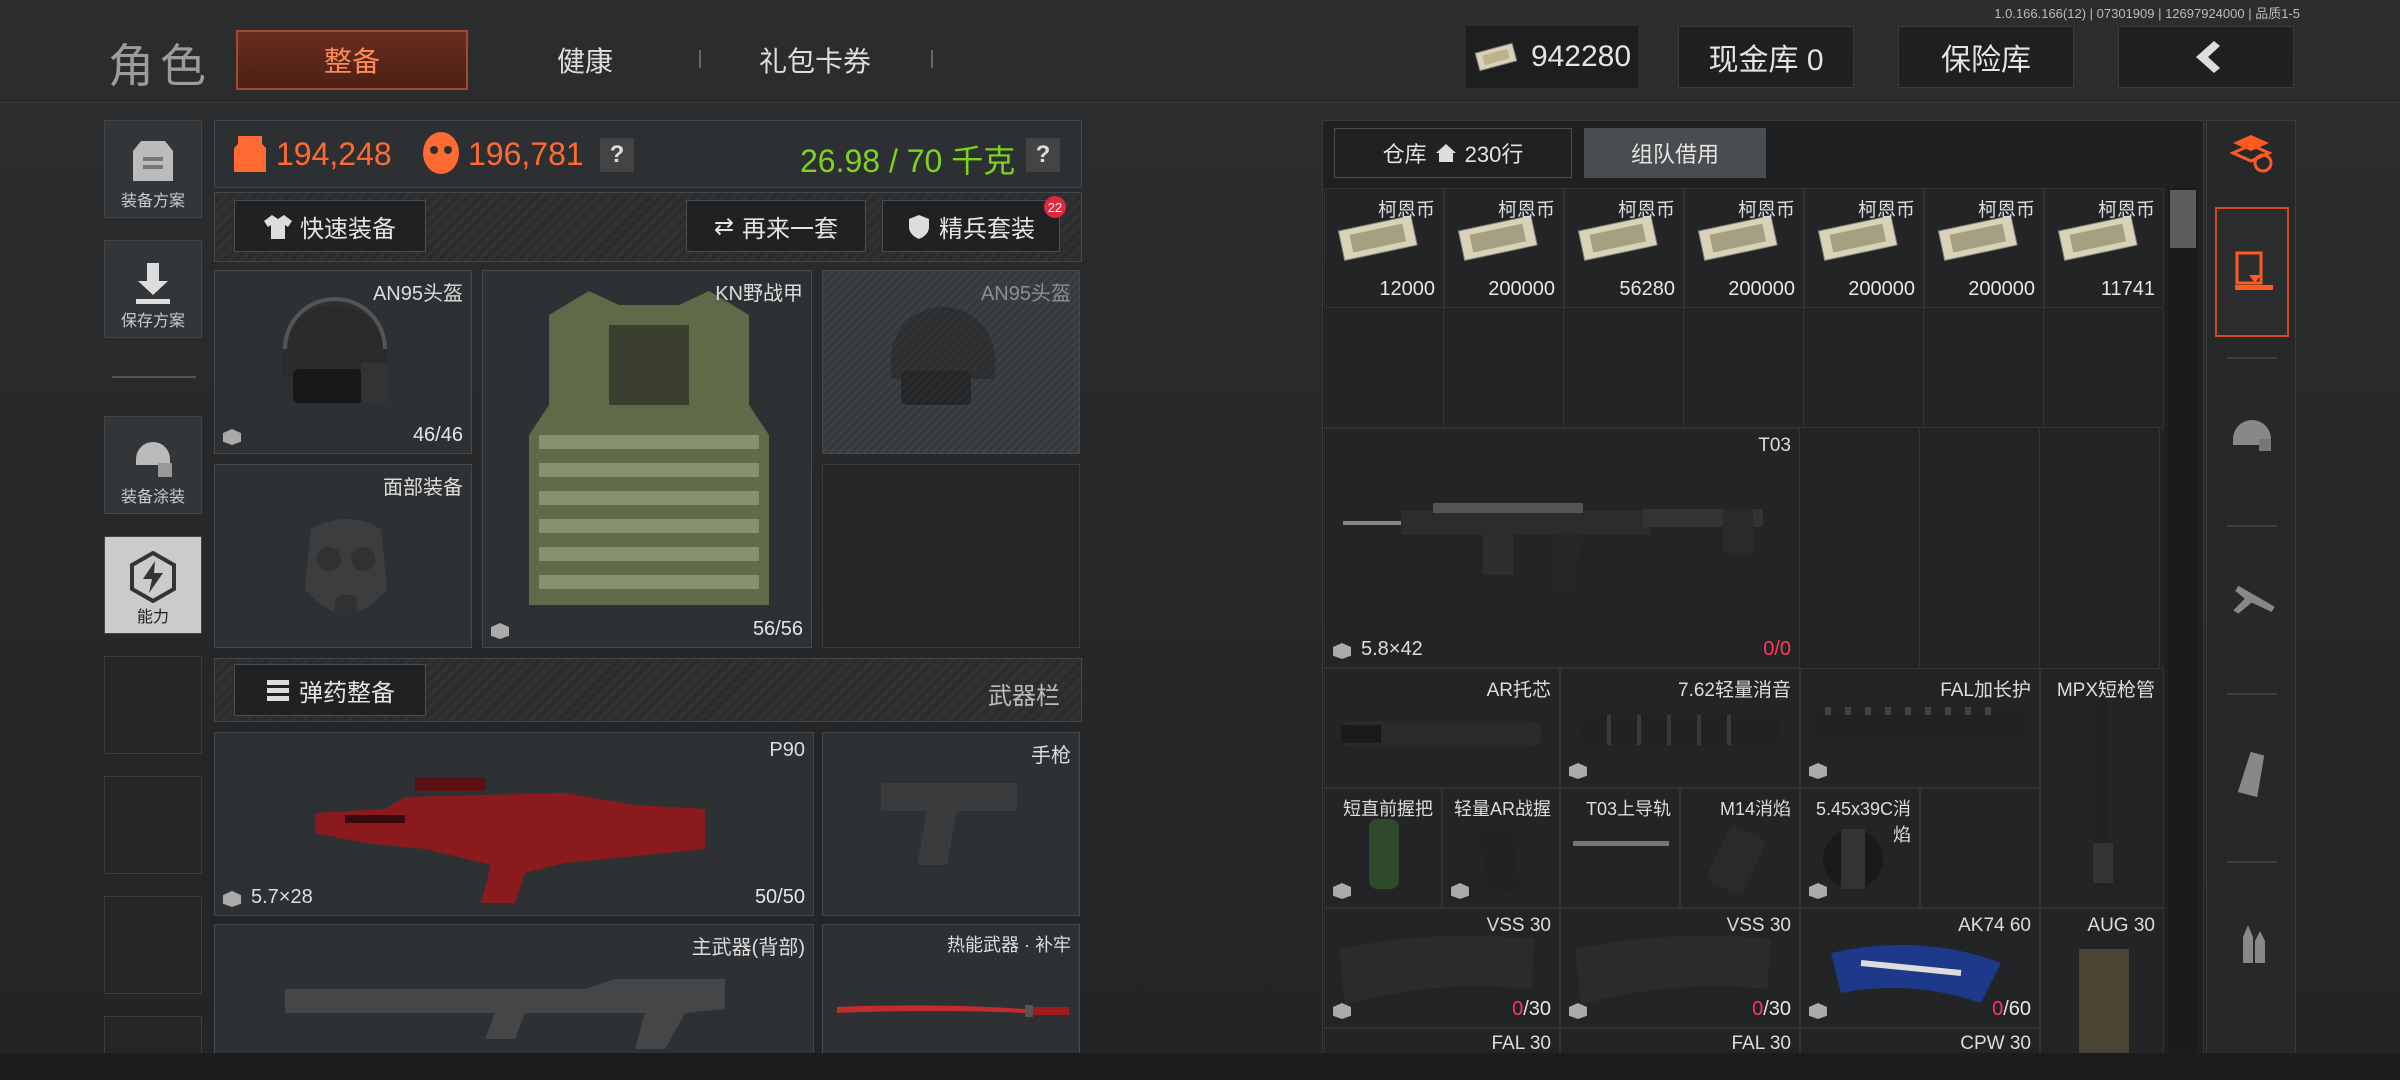 This screenshot has width=2400, height=1080. What do you see at coordinates (153, 161) in the screenshot?
I see `loadout-icon` at bounding box center [153, 161].